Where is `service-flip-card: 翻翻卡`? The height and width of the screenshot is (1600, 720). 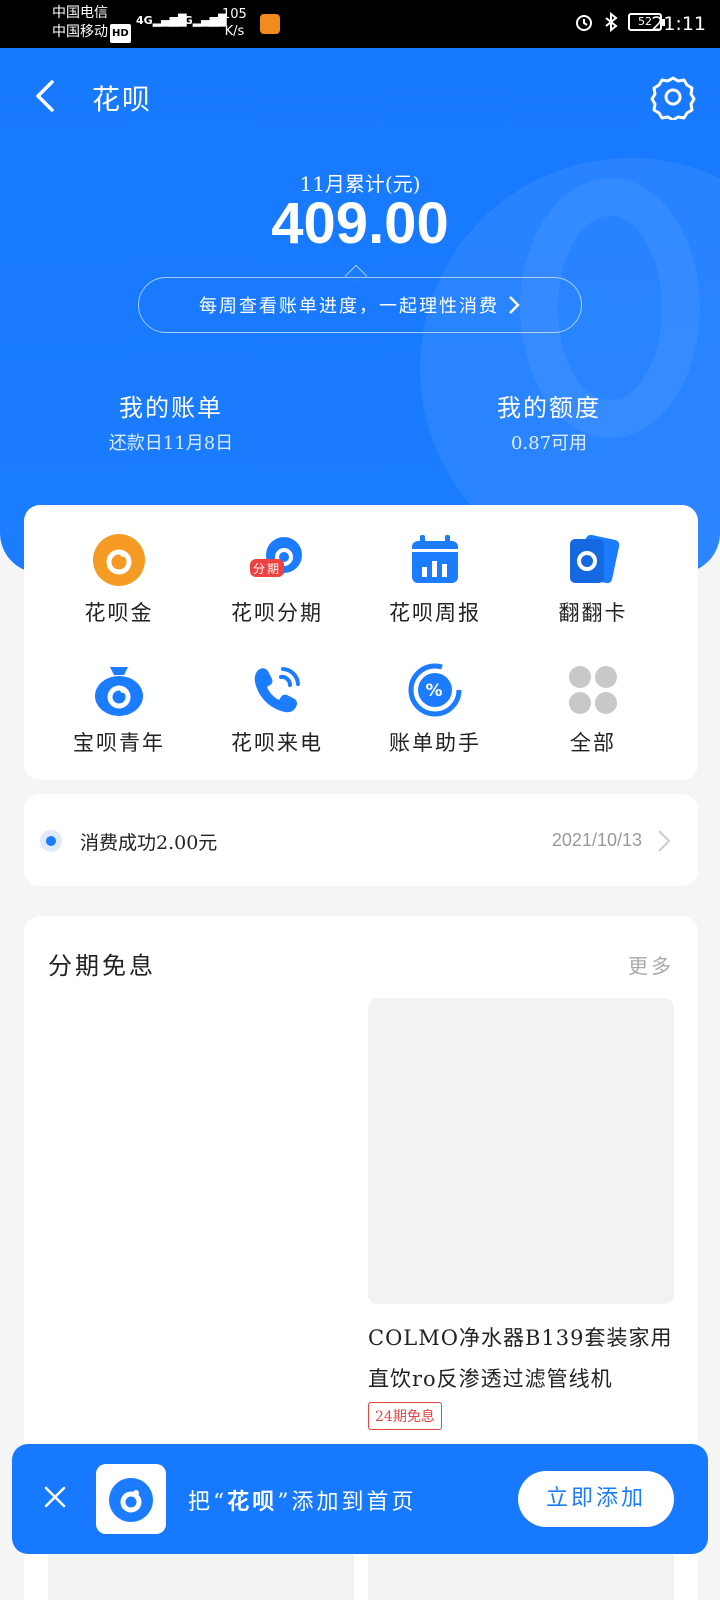 service-flip-card: 翻翻卡 is located at coordinates (593, 580).